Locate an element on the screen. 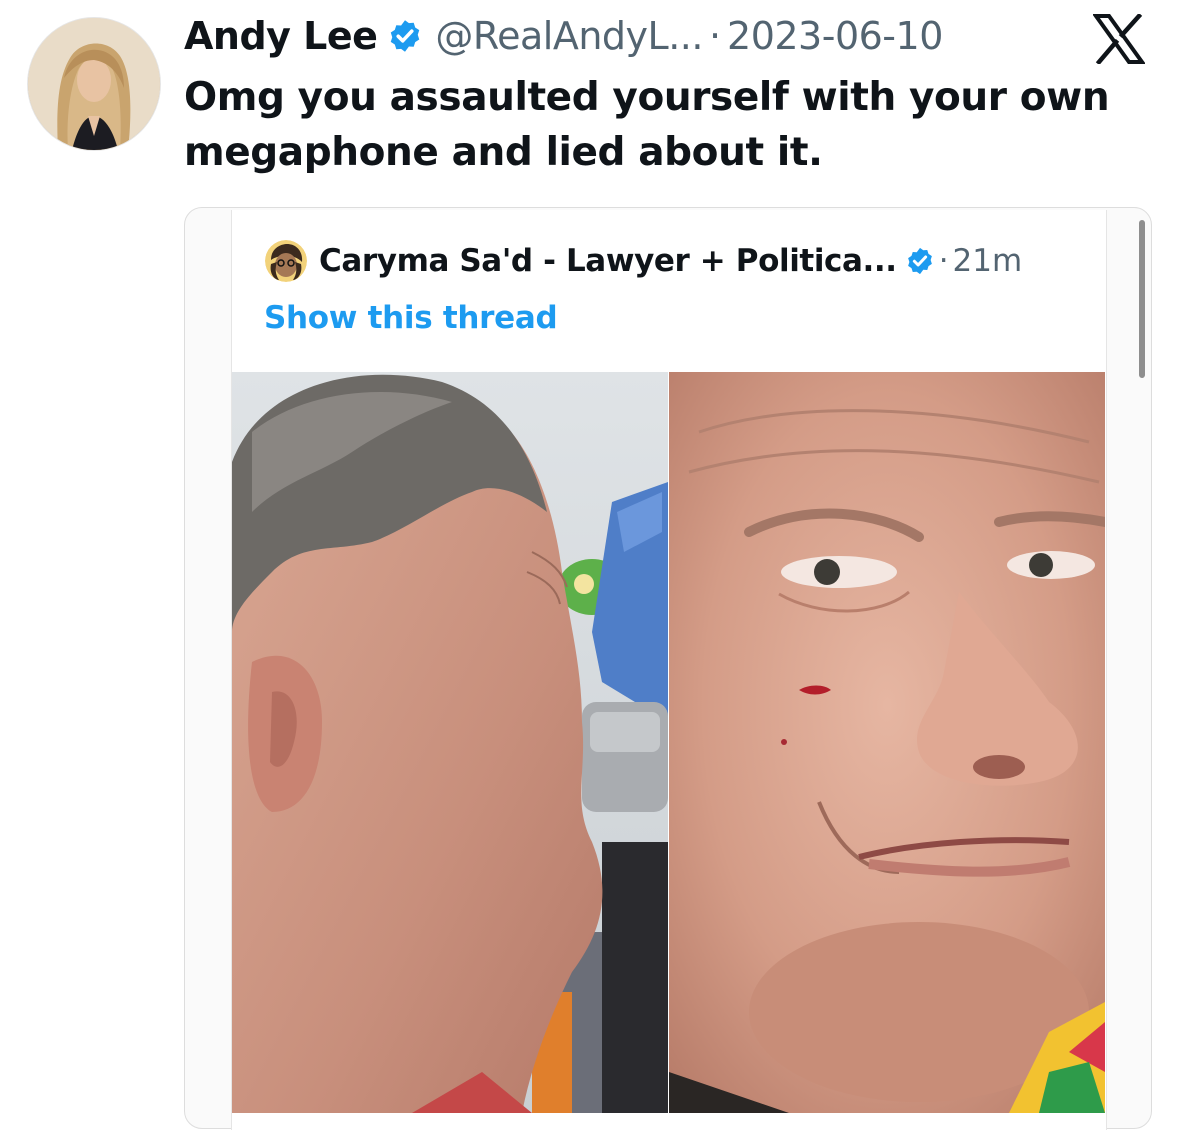 The height and width of the screenshot is (1130, 1179). scrollbar is located at coordinates (1142, 299).